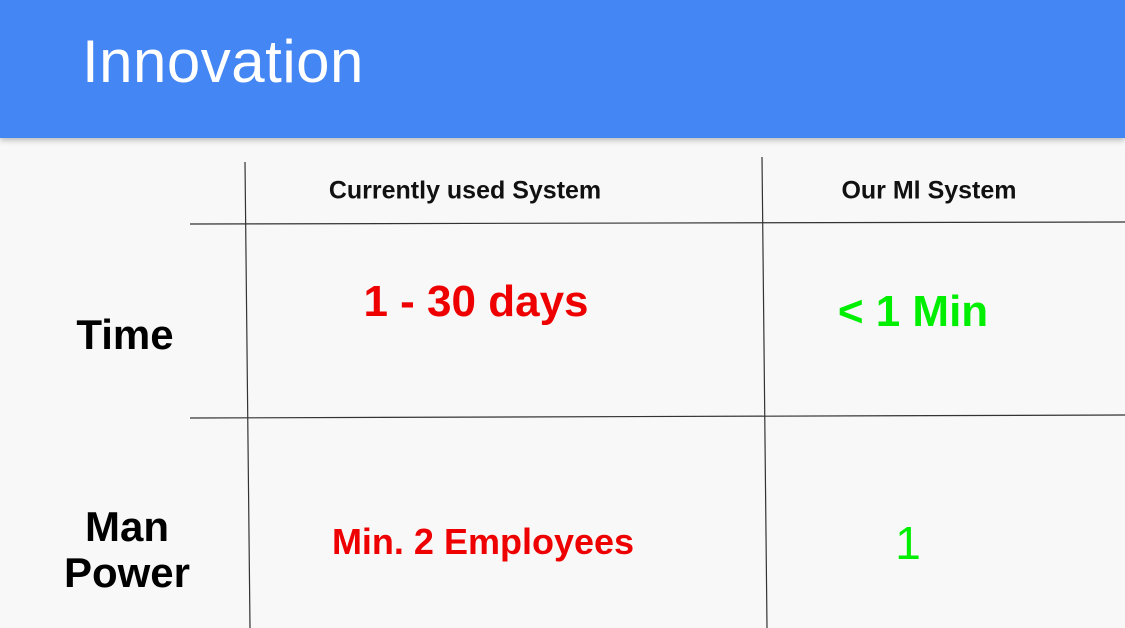 This screenshot has width=1125, height=628. What do you see at coordinates (908, 543) in the screenshot?
I see `cell-manpower-ml-system: 1` at bounding box center [908, 543].